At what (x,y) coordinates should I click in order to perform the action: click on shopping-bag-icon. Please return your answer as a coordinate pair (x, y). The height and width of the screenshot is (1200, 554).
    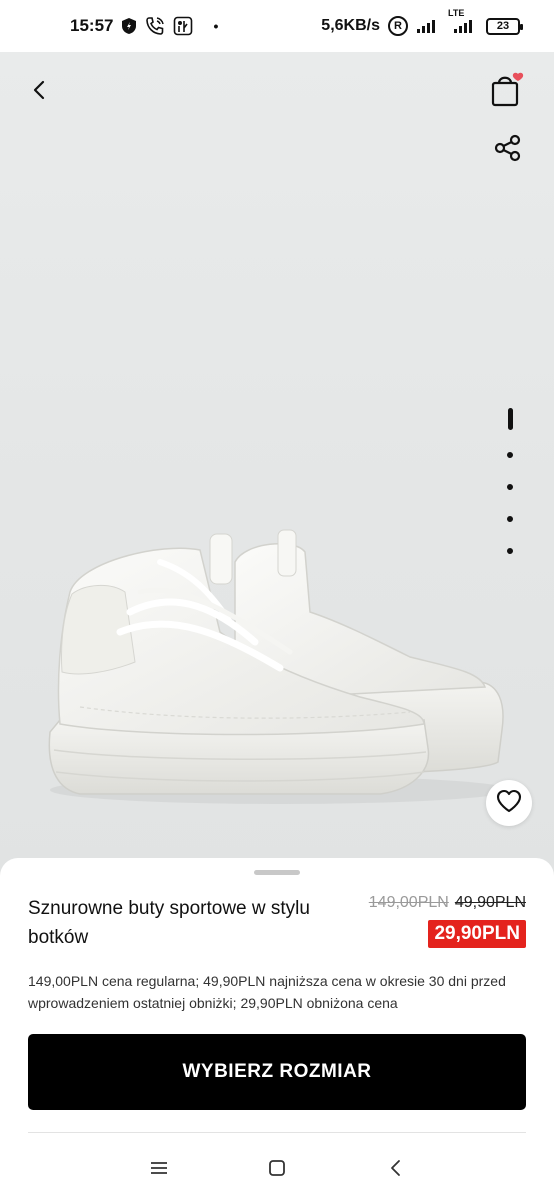
    Looking at the image, I should click on (506, 92).